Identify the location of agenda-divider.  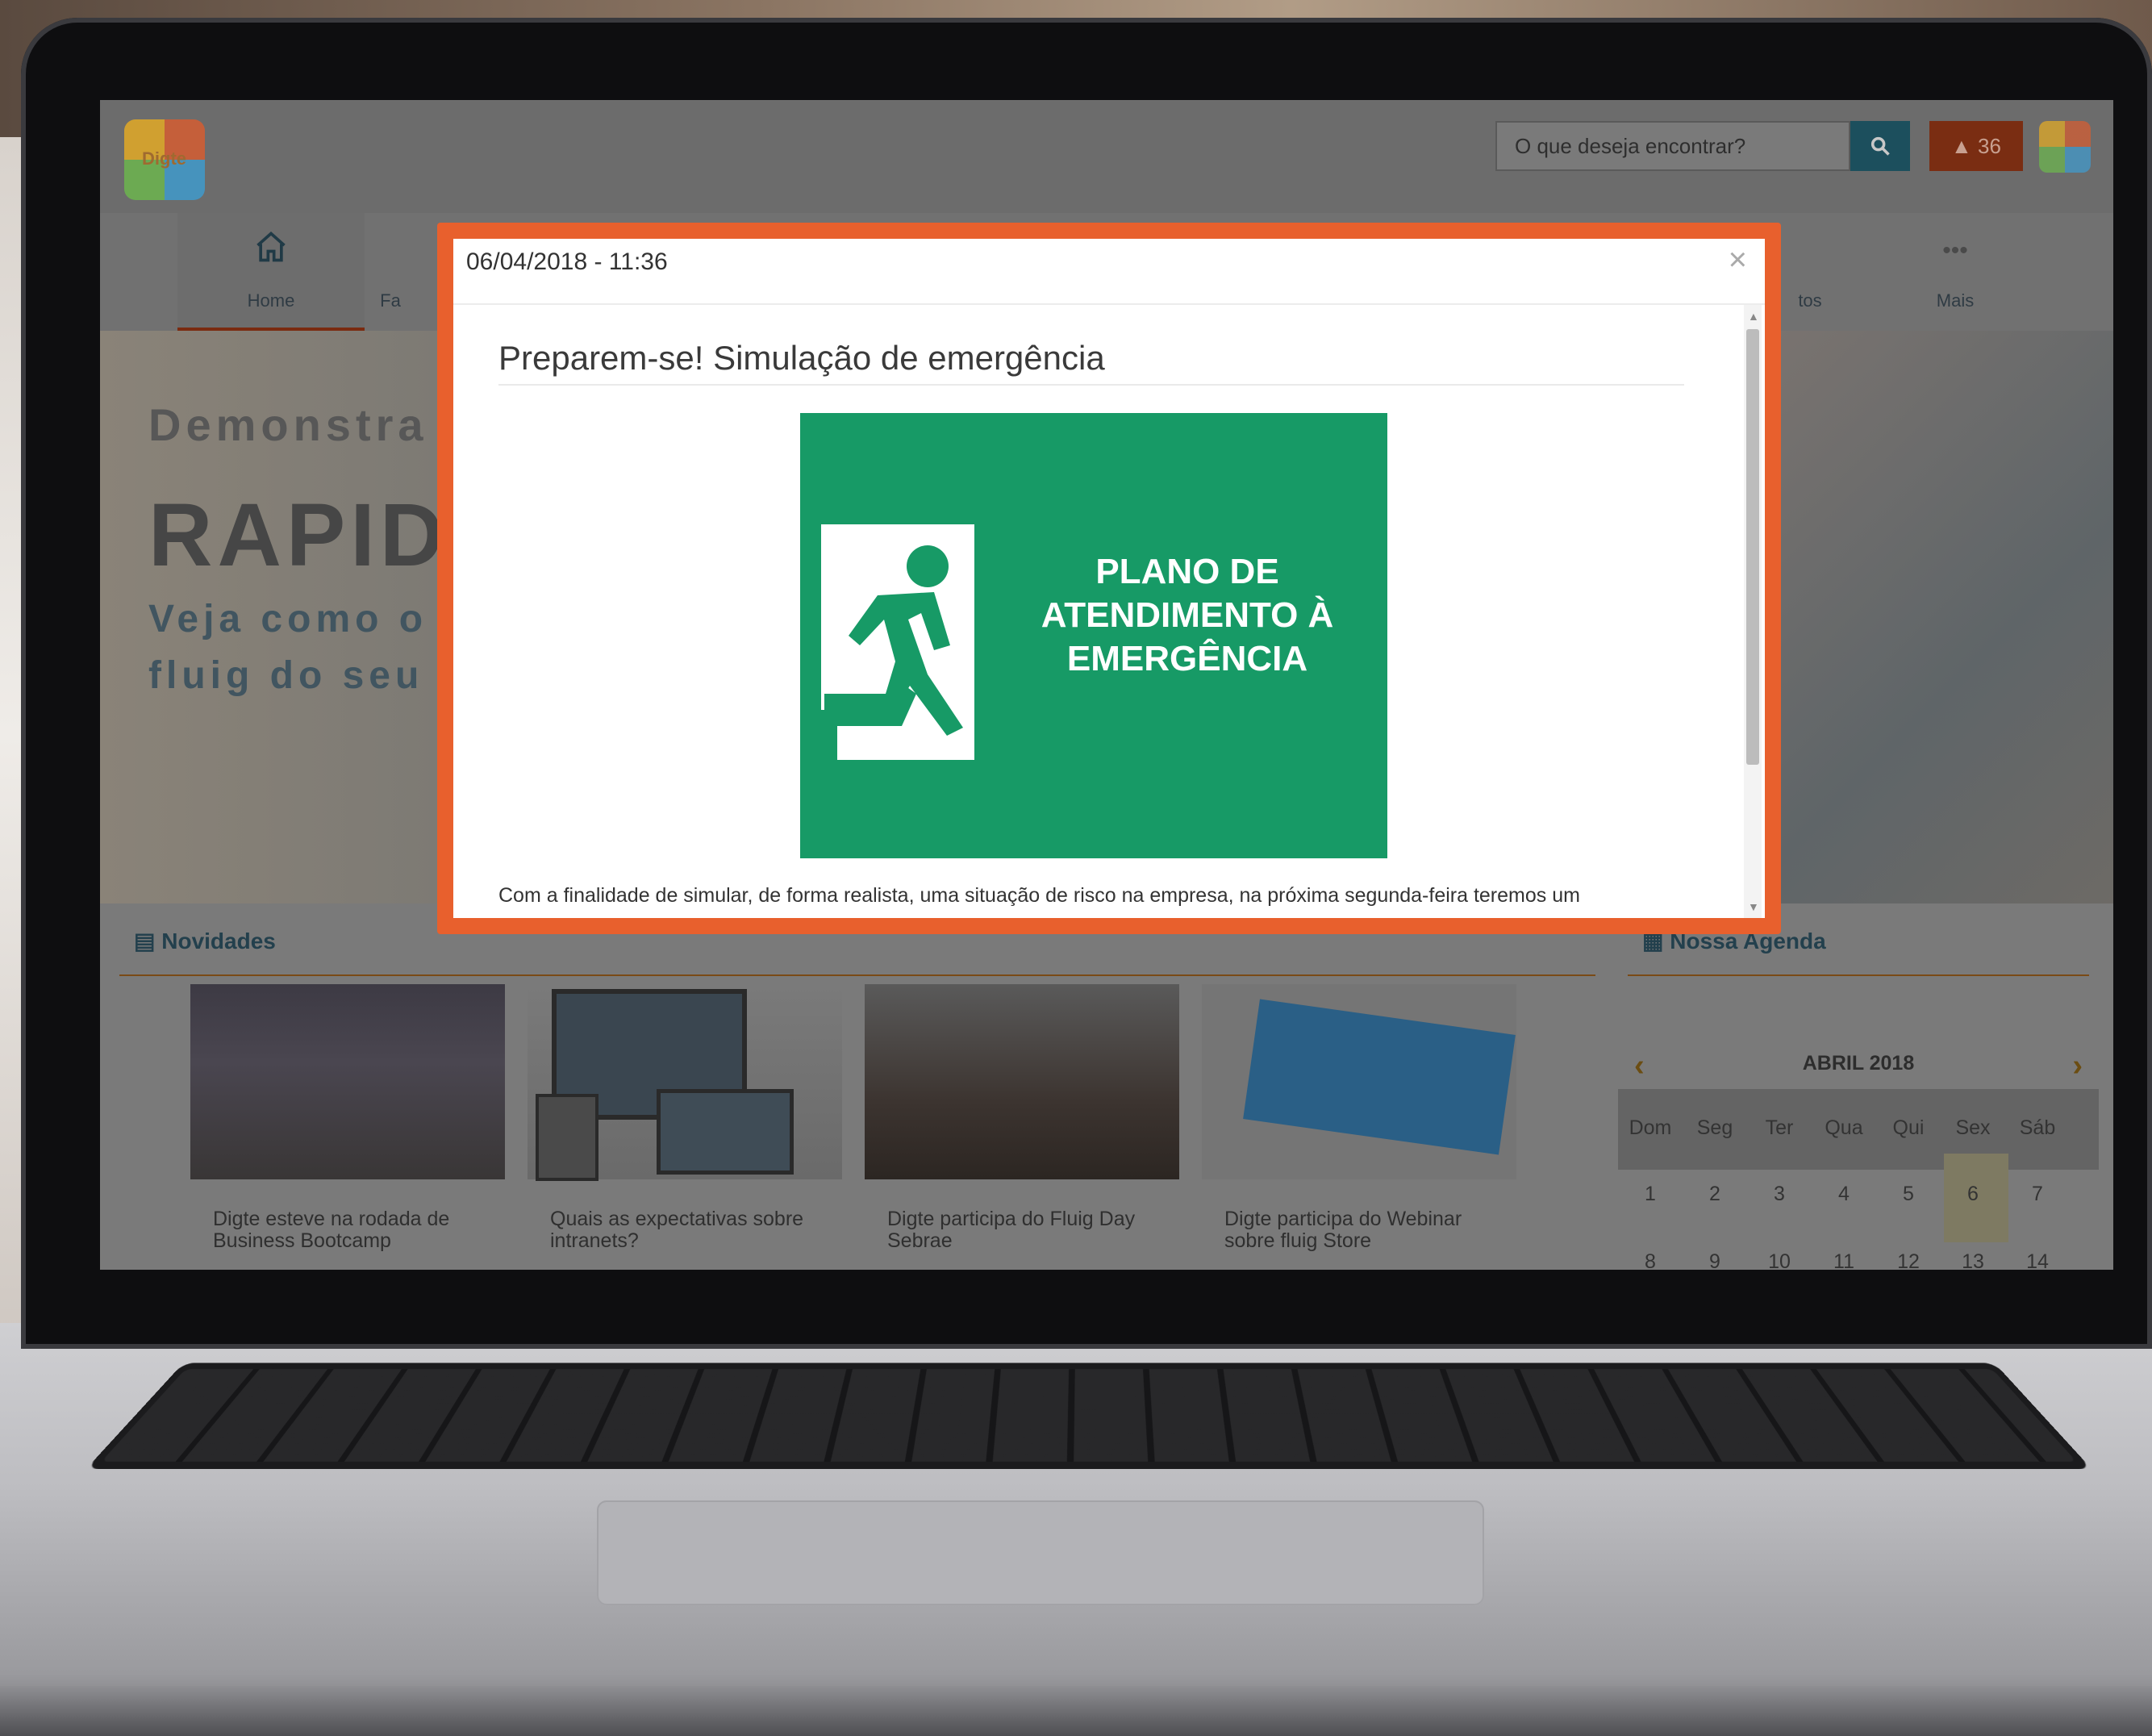
(1858, 975).